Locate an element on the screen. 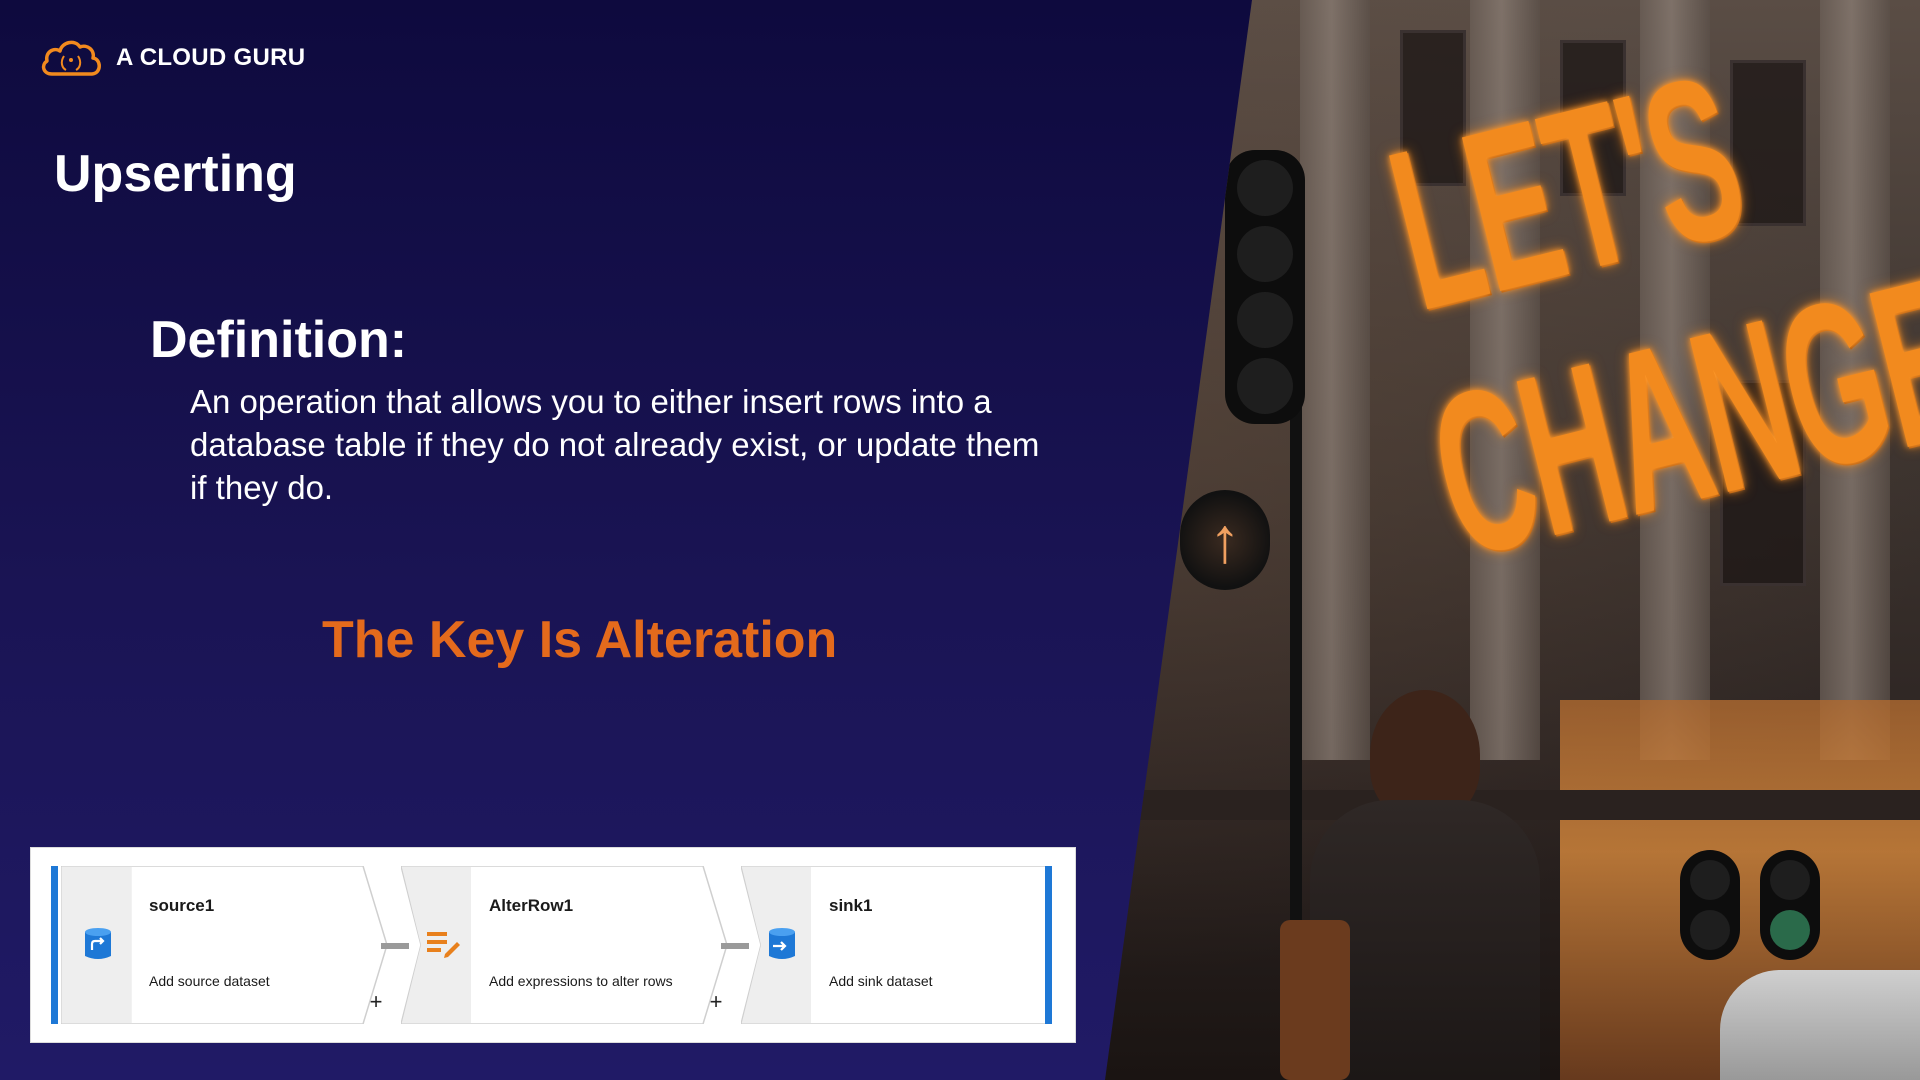 The height and width of the screenshot is (1080, 1920). node-name: AlterRow1 is located at coordinates (531, 905).